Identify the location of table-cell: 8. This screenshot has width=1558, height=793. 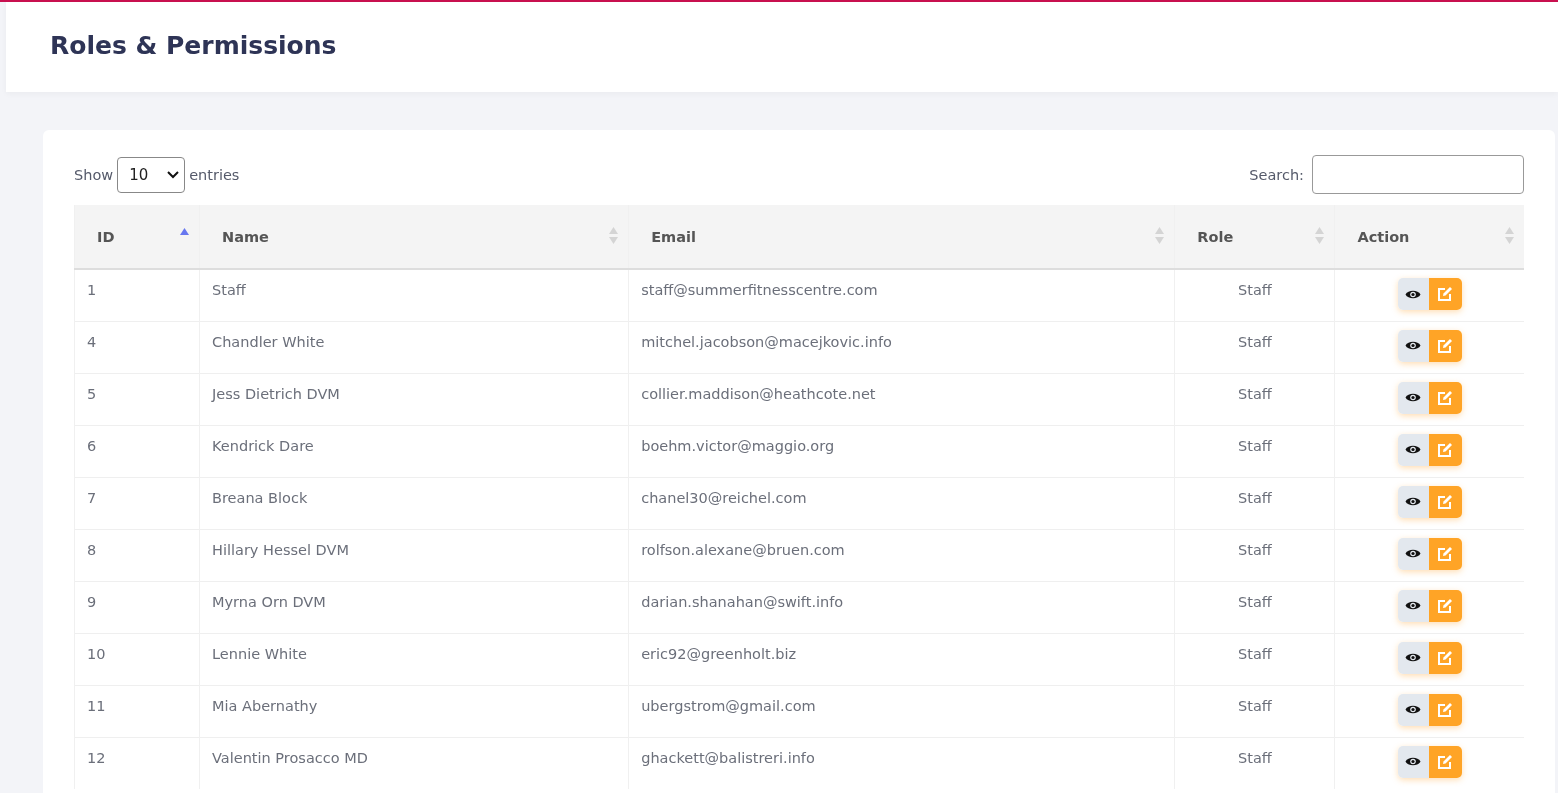
(137, 555).